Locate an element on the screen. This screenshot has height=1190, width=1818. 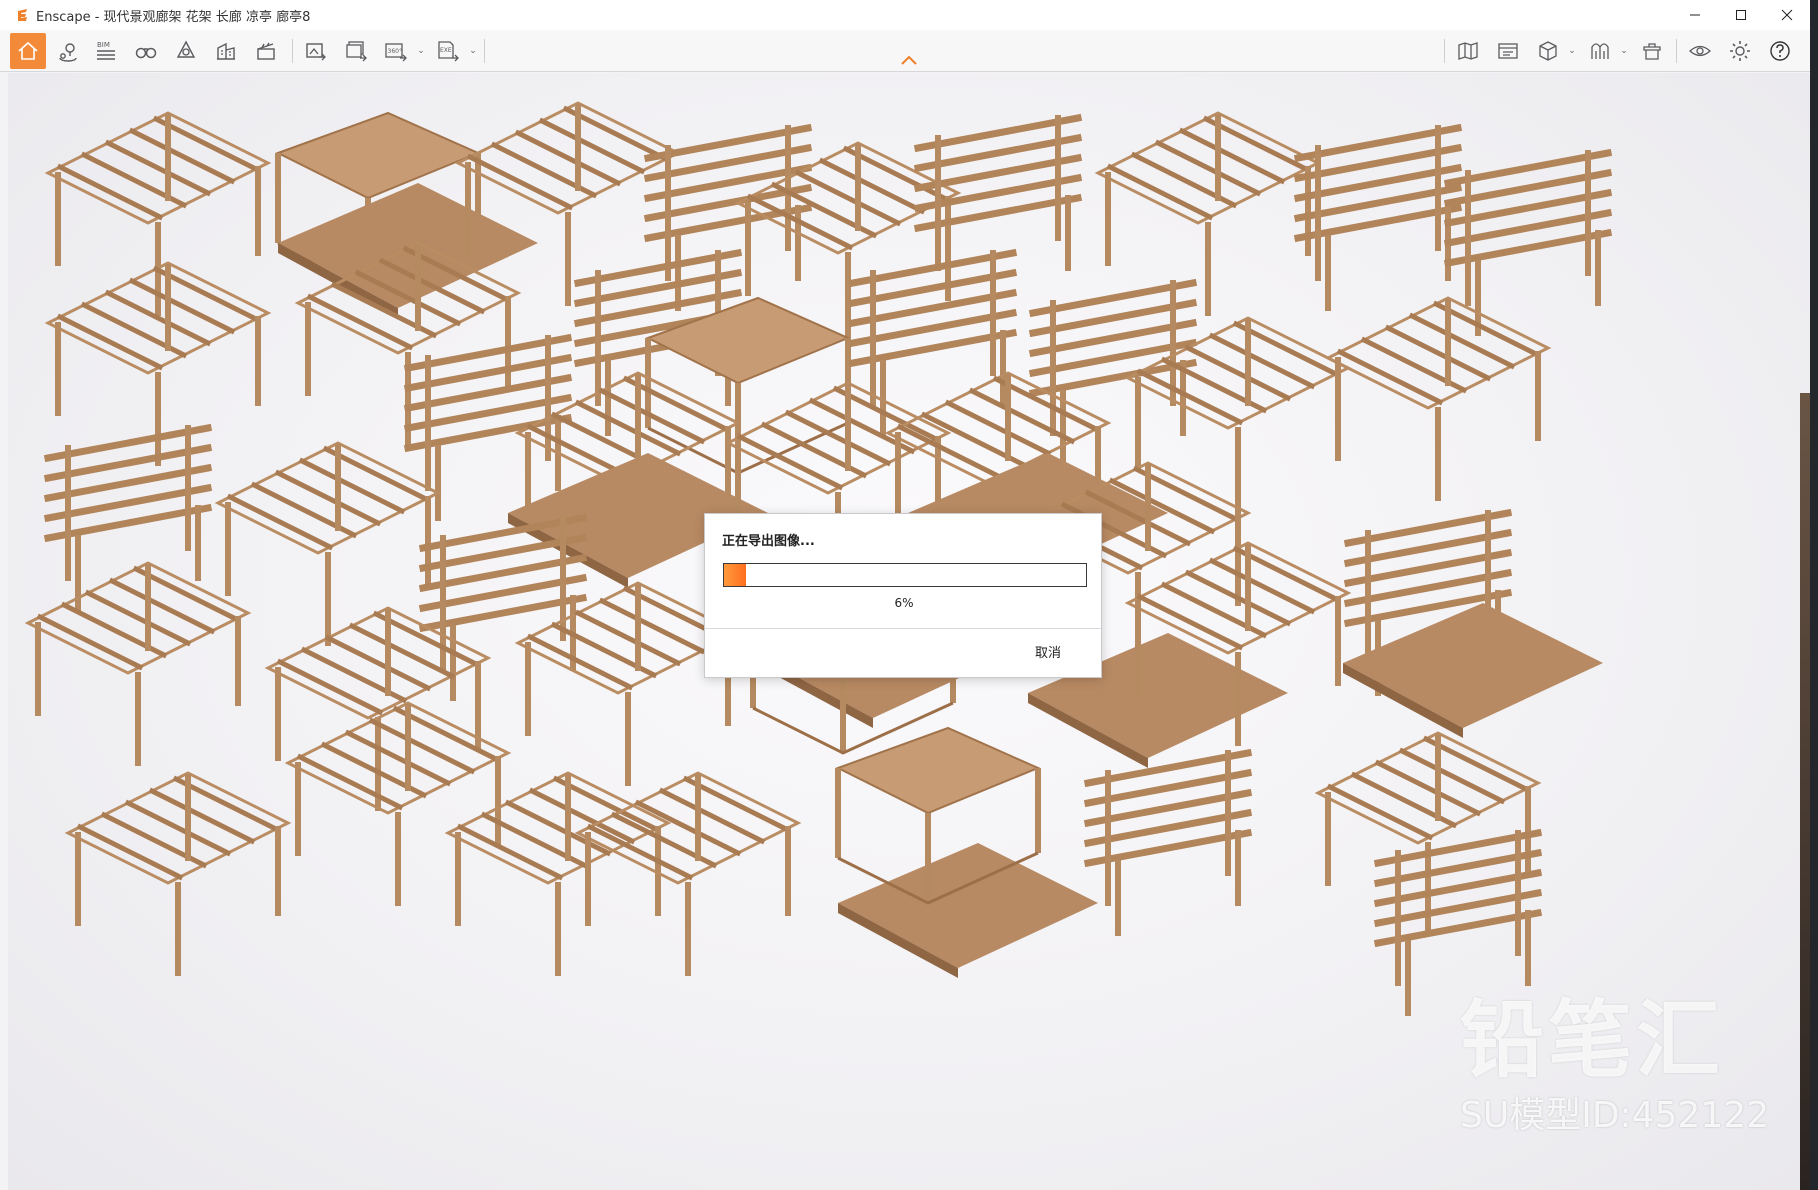
visual-settings-button is located at coordinates (1700, 51).